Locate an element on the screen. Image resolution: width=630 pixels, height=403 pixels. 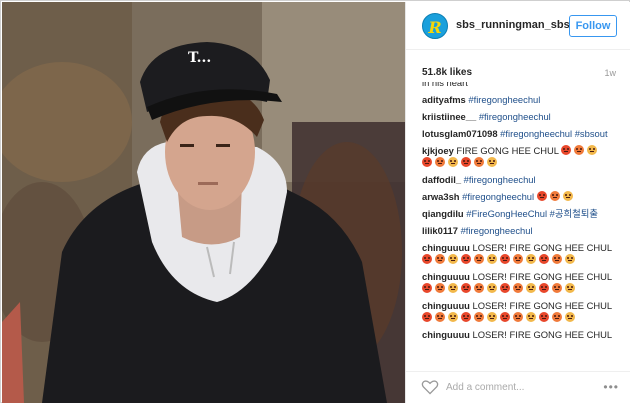
comment-item: lilik0117 #firegongheechul is located at coordinates (522, 231).